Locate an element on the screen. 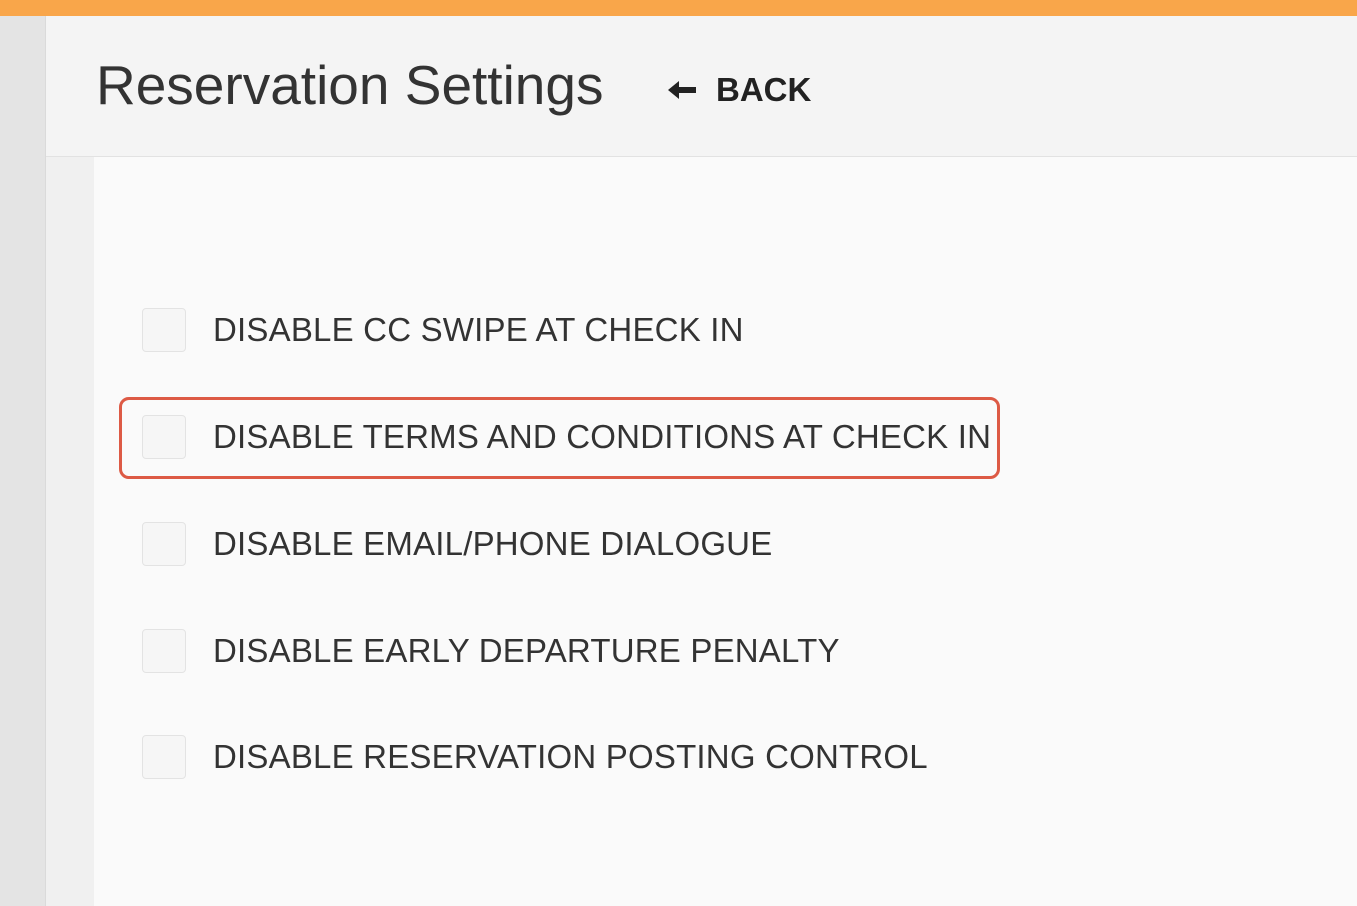 This screenshot has height=906, width=1357. option-disable-reservation-posting-control: DISABLE RESERVATION POSTING CONTROL is located at coordinates (535, 757).